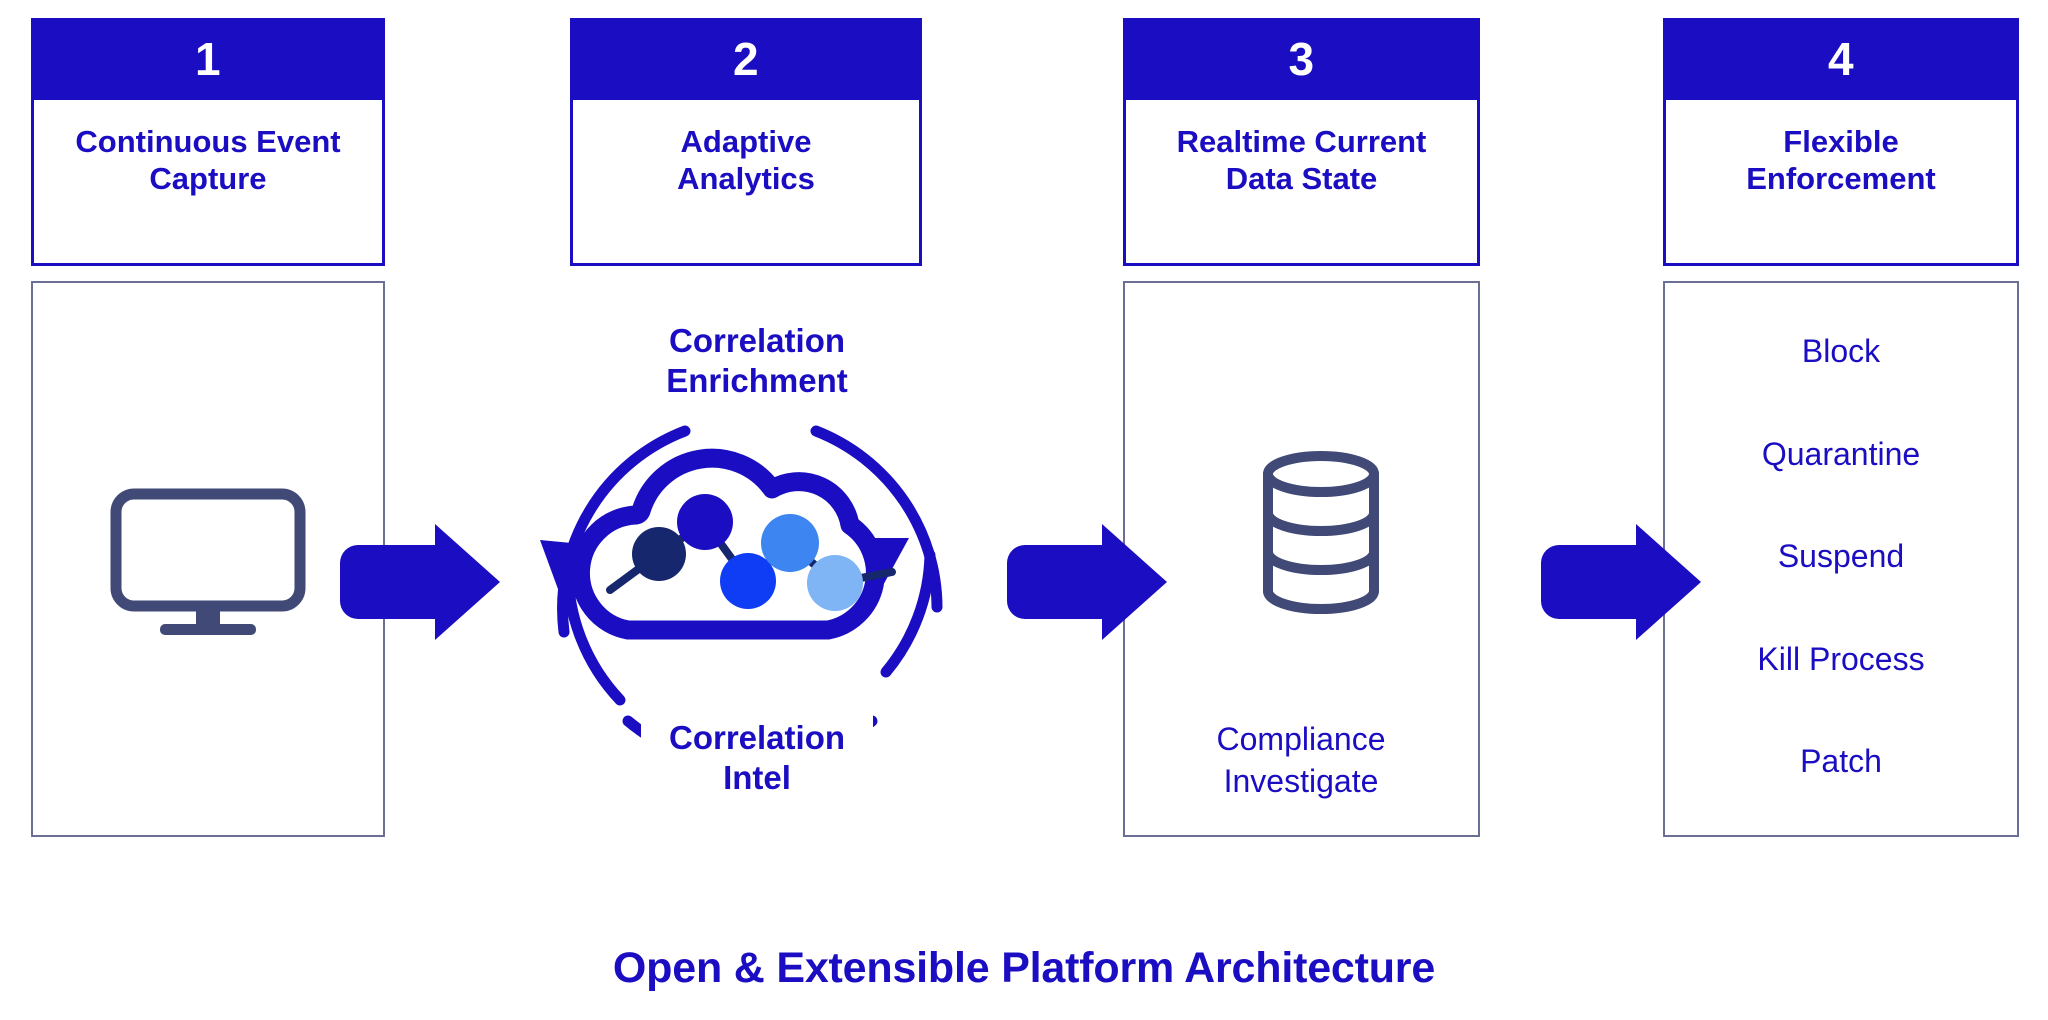 Image resolution: width=2048 pixels, height=1020 pixels. Describe the element at coordinates (757, 341) in the screenshot. I see `correlation-enrichment-line1: Correlation` at that location.